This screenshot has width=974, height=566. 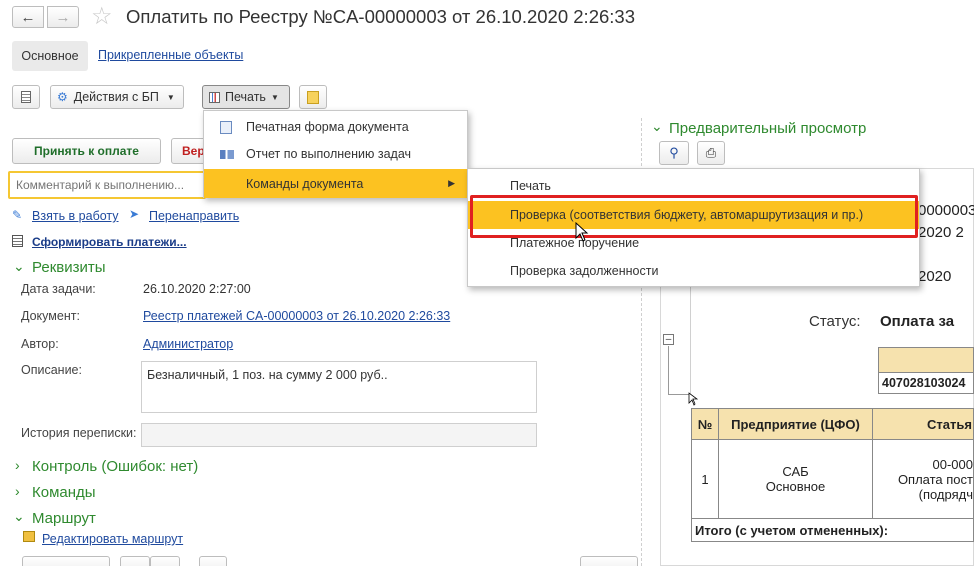 I want to click on tab-main: Основное, so click(x=50, y=56).